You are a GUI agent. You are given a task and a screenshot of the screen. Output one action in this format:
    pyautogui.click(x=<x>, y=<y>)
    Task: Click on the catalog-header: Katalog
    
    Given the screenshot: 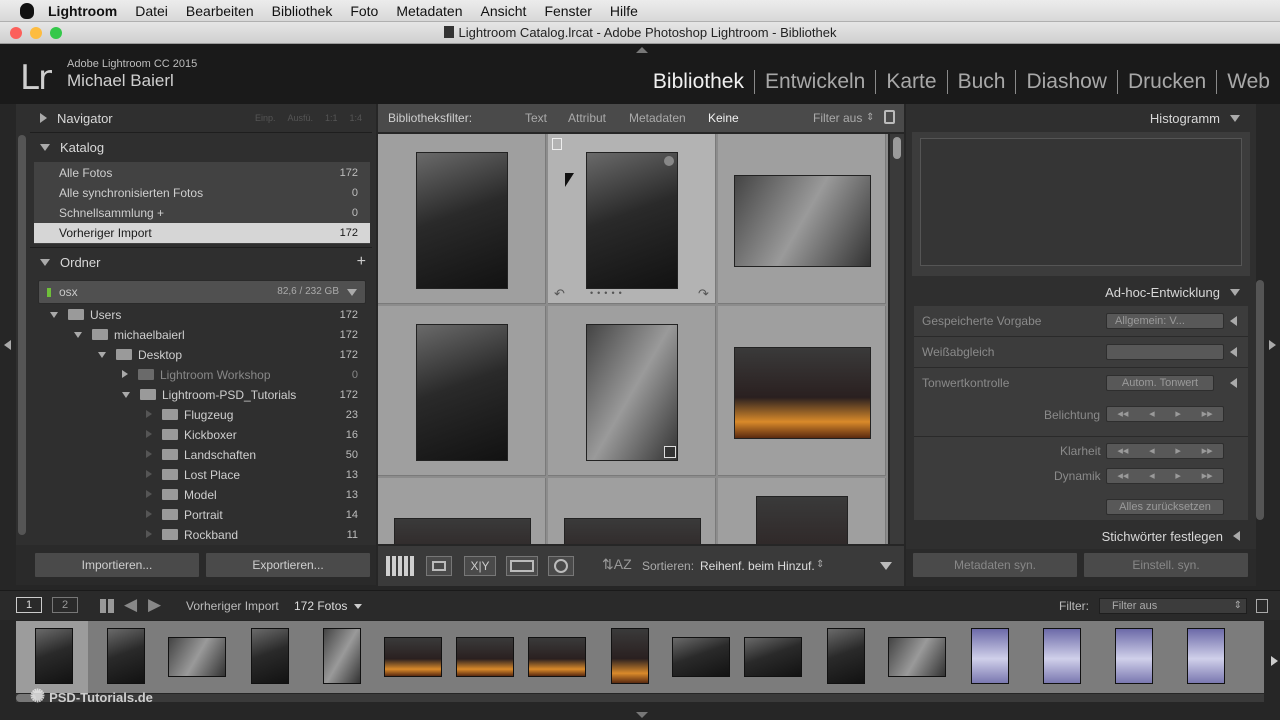 What is the action you would take?
    pyautogui.click(x=201, y=147)
    